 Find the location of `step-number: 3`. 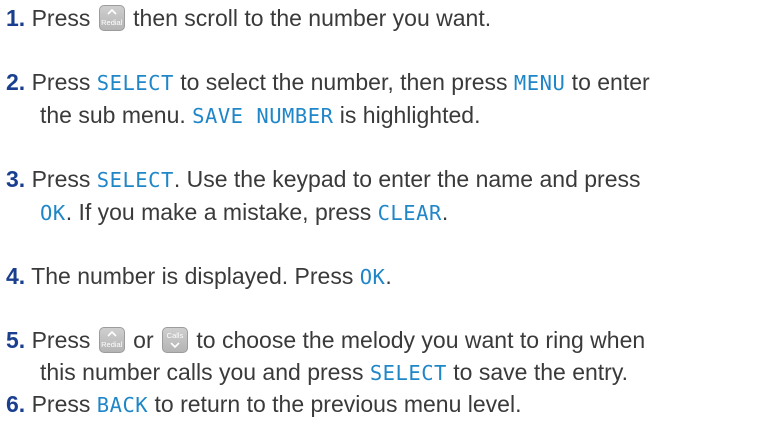

step-number: 3 is located at coordinates (12, 179).